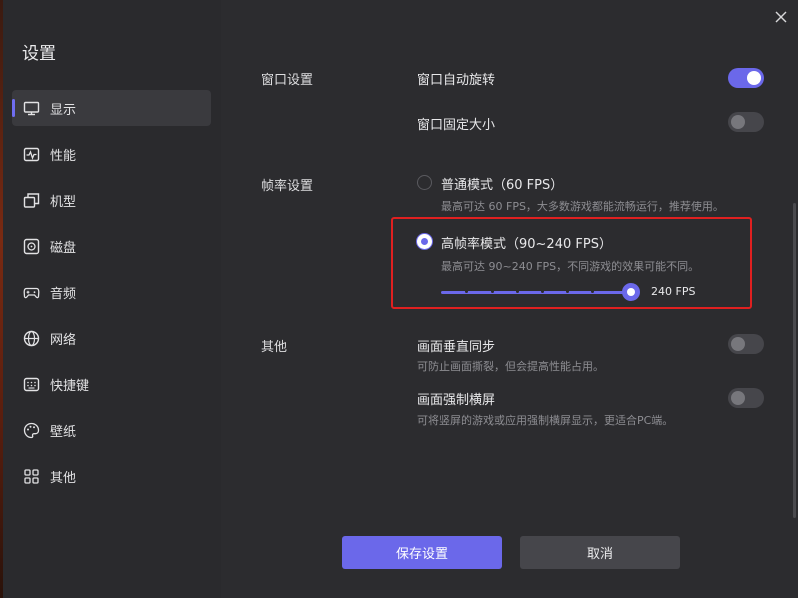 The width and height of the screenshot is (798, 598). Describe the element at coordinates (746, 78) in the screenshot. I see `auto-rotate-toggle` at that location.